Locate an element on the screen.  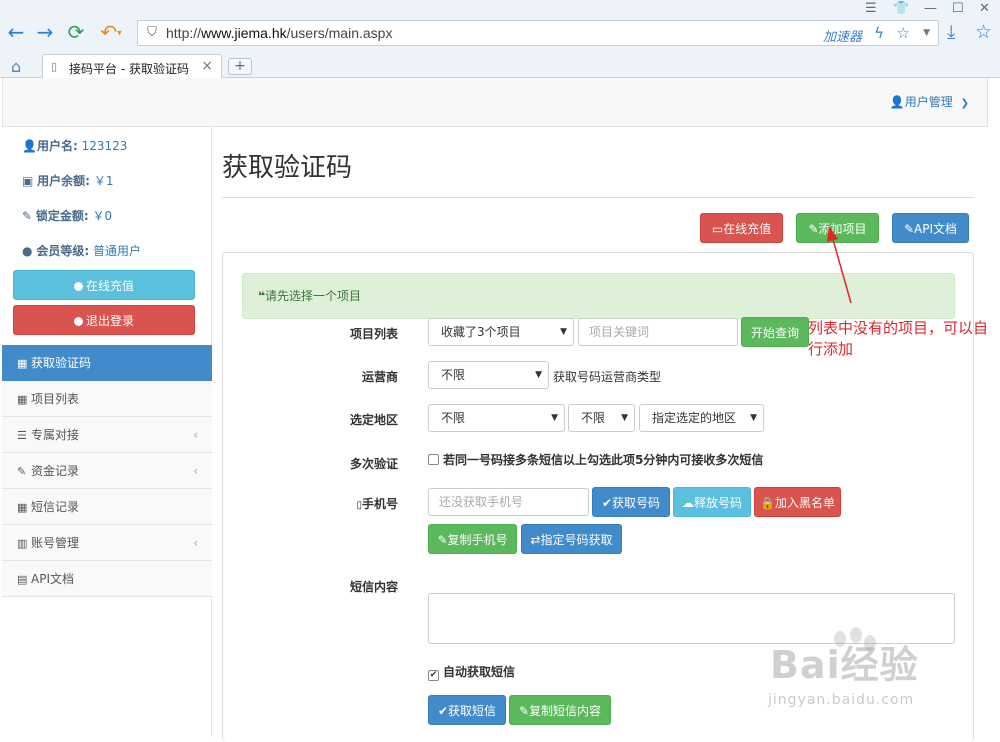
multi-verify-label: 多次验证 is located at coordinates (373, 464).